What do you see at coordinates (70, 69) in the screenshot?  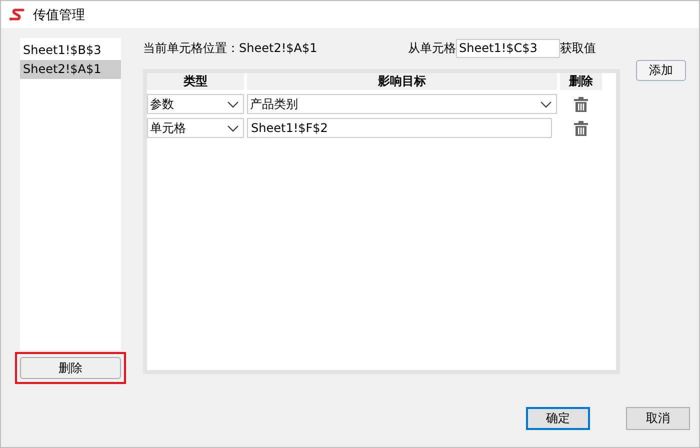 I see `list-item: Sheet2!$A$1` at bounding box center [70, 69].